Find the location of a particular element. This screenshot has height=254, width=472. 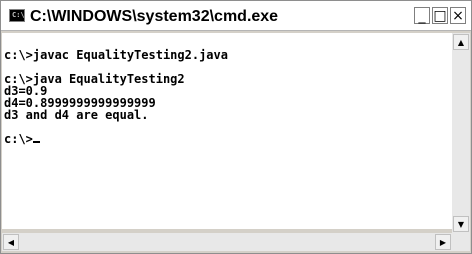

window-controls: _ □ × is located at coordinates (440, 15).